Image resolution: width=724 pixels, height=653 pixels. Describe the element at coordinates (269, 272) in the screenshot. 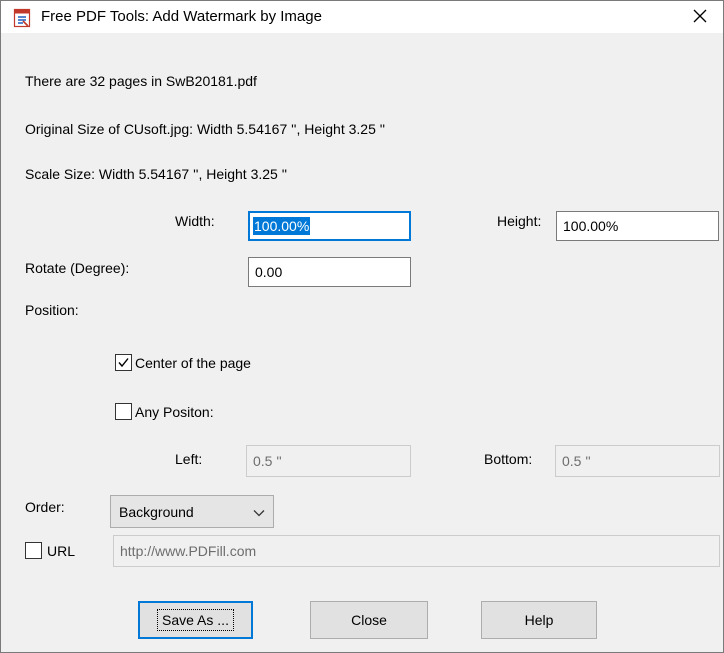

I see `rotate-value: 0.00` at that location.